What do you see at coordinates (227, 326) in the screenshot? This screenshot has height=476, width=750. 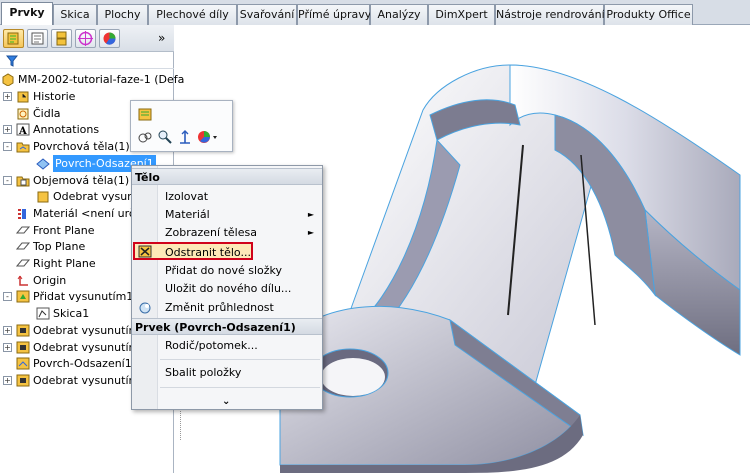 I see `menu-header-feature: Prvek (Povrch-Odsazení1)` at bounding box center [227, 326].